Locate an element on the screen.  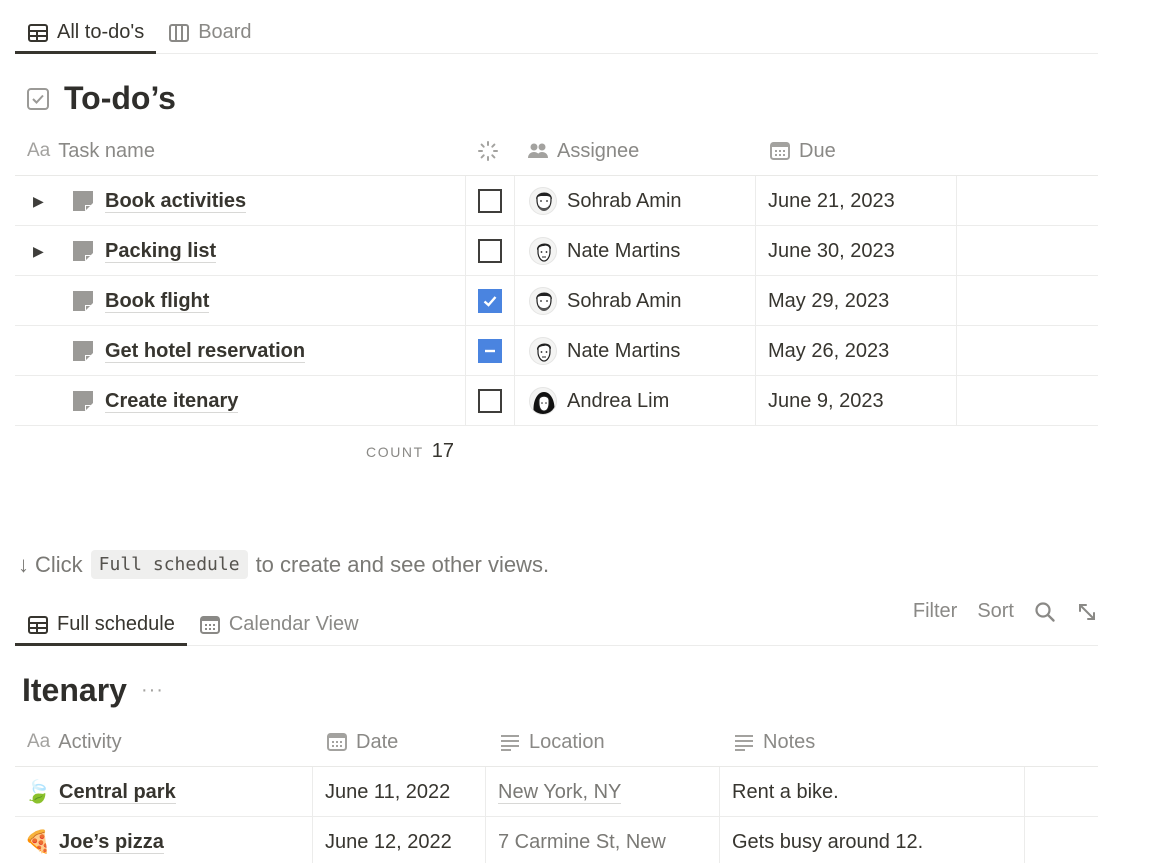
more-options-icon: ··· is located at coordinates (152, 690).